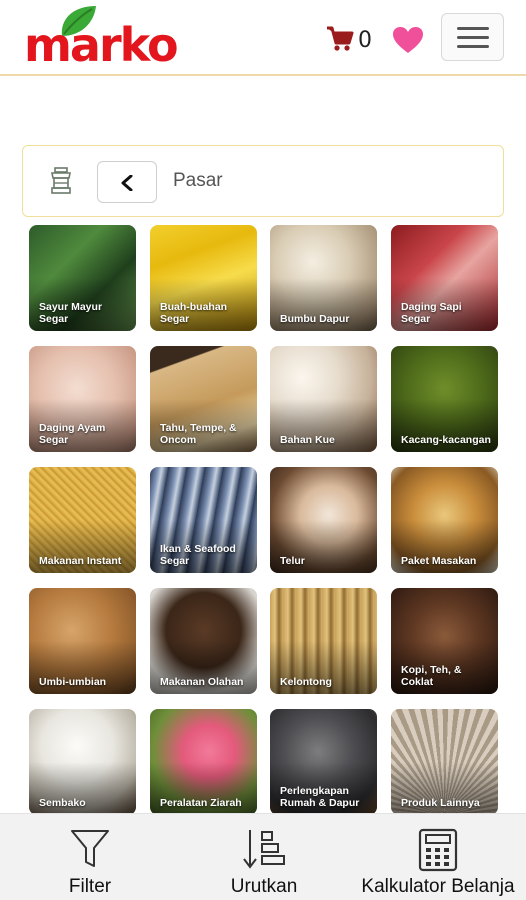 The image size is (526, 900). Describe the element at coordinates (61, 180) in the screenshot. I see `market-stall-icon` at that location.